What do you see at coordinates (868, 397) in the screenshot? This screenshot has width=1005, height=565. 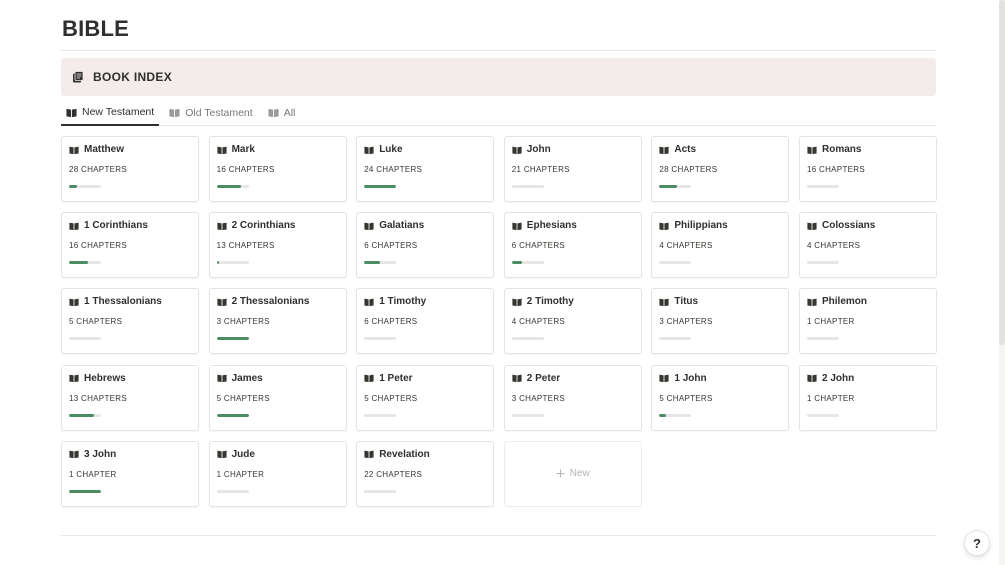 I see `book-card: 2 John 1 CHAPTER` at bounding box center [868, 397].